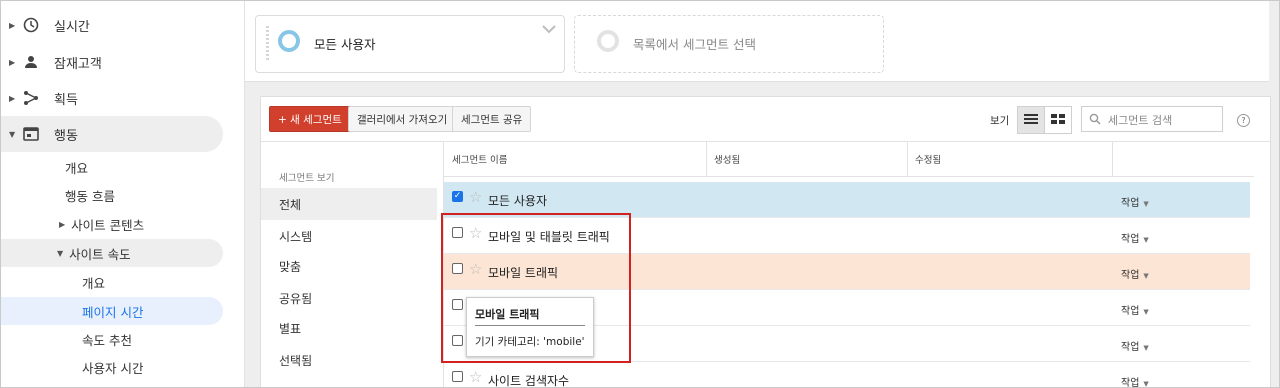  I want to click on sidebar-item-label: 속도 추천, so click(107, 340).